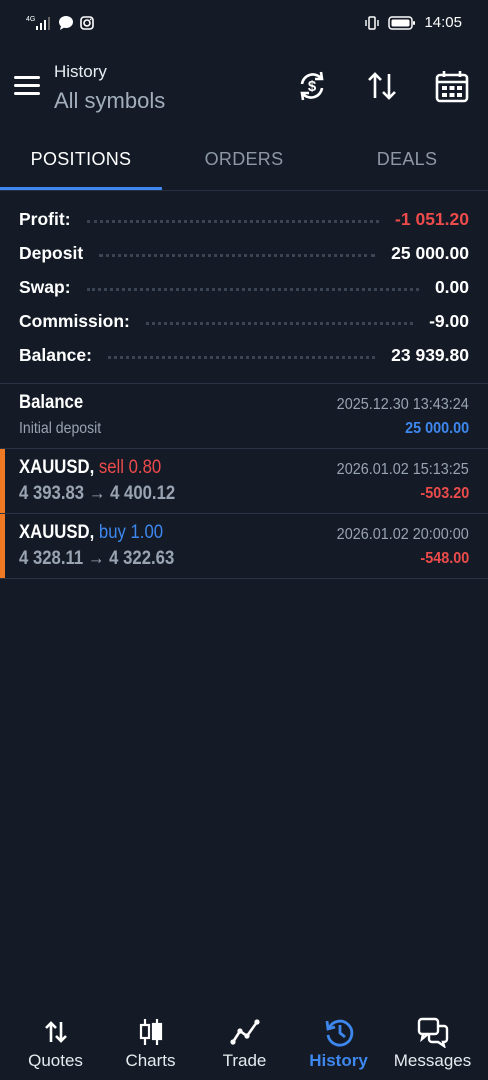  Describe the element at coordinates (432, 1060) in the screenshot. I see `nav-label: Messages` at that location.